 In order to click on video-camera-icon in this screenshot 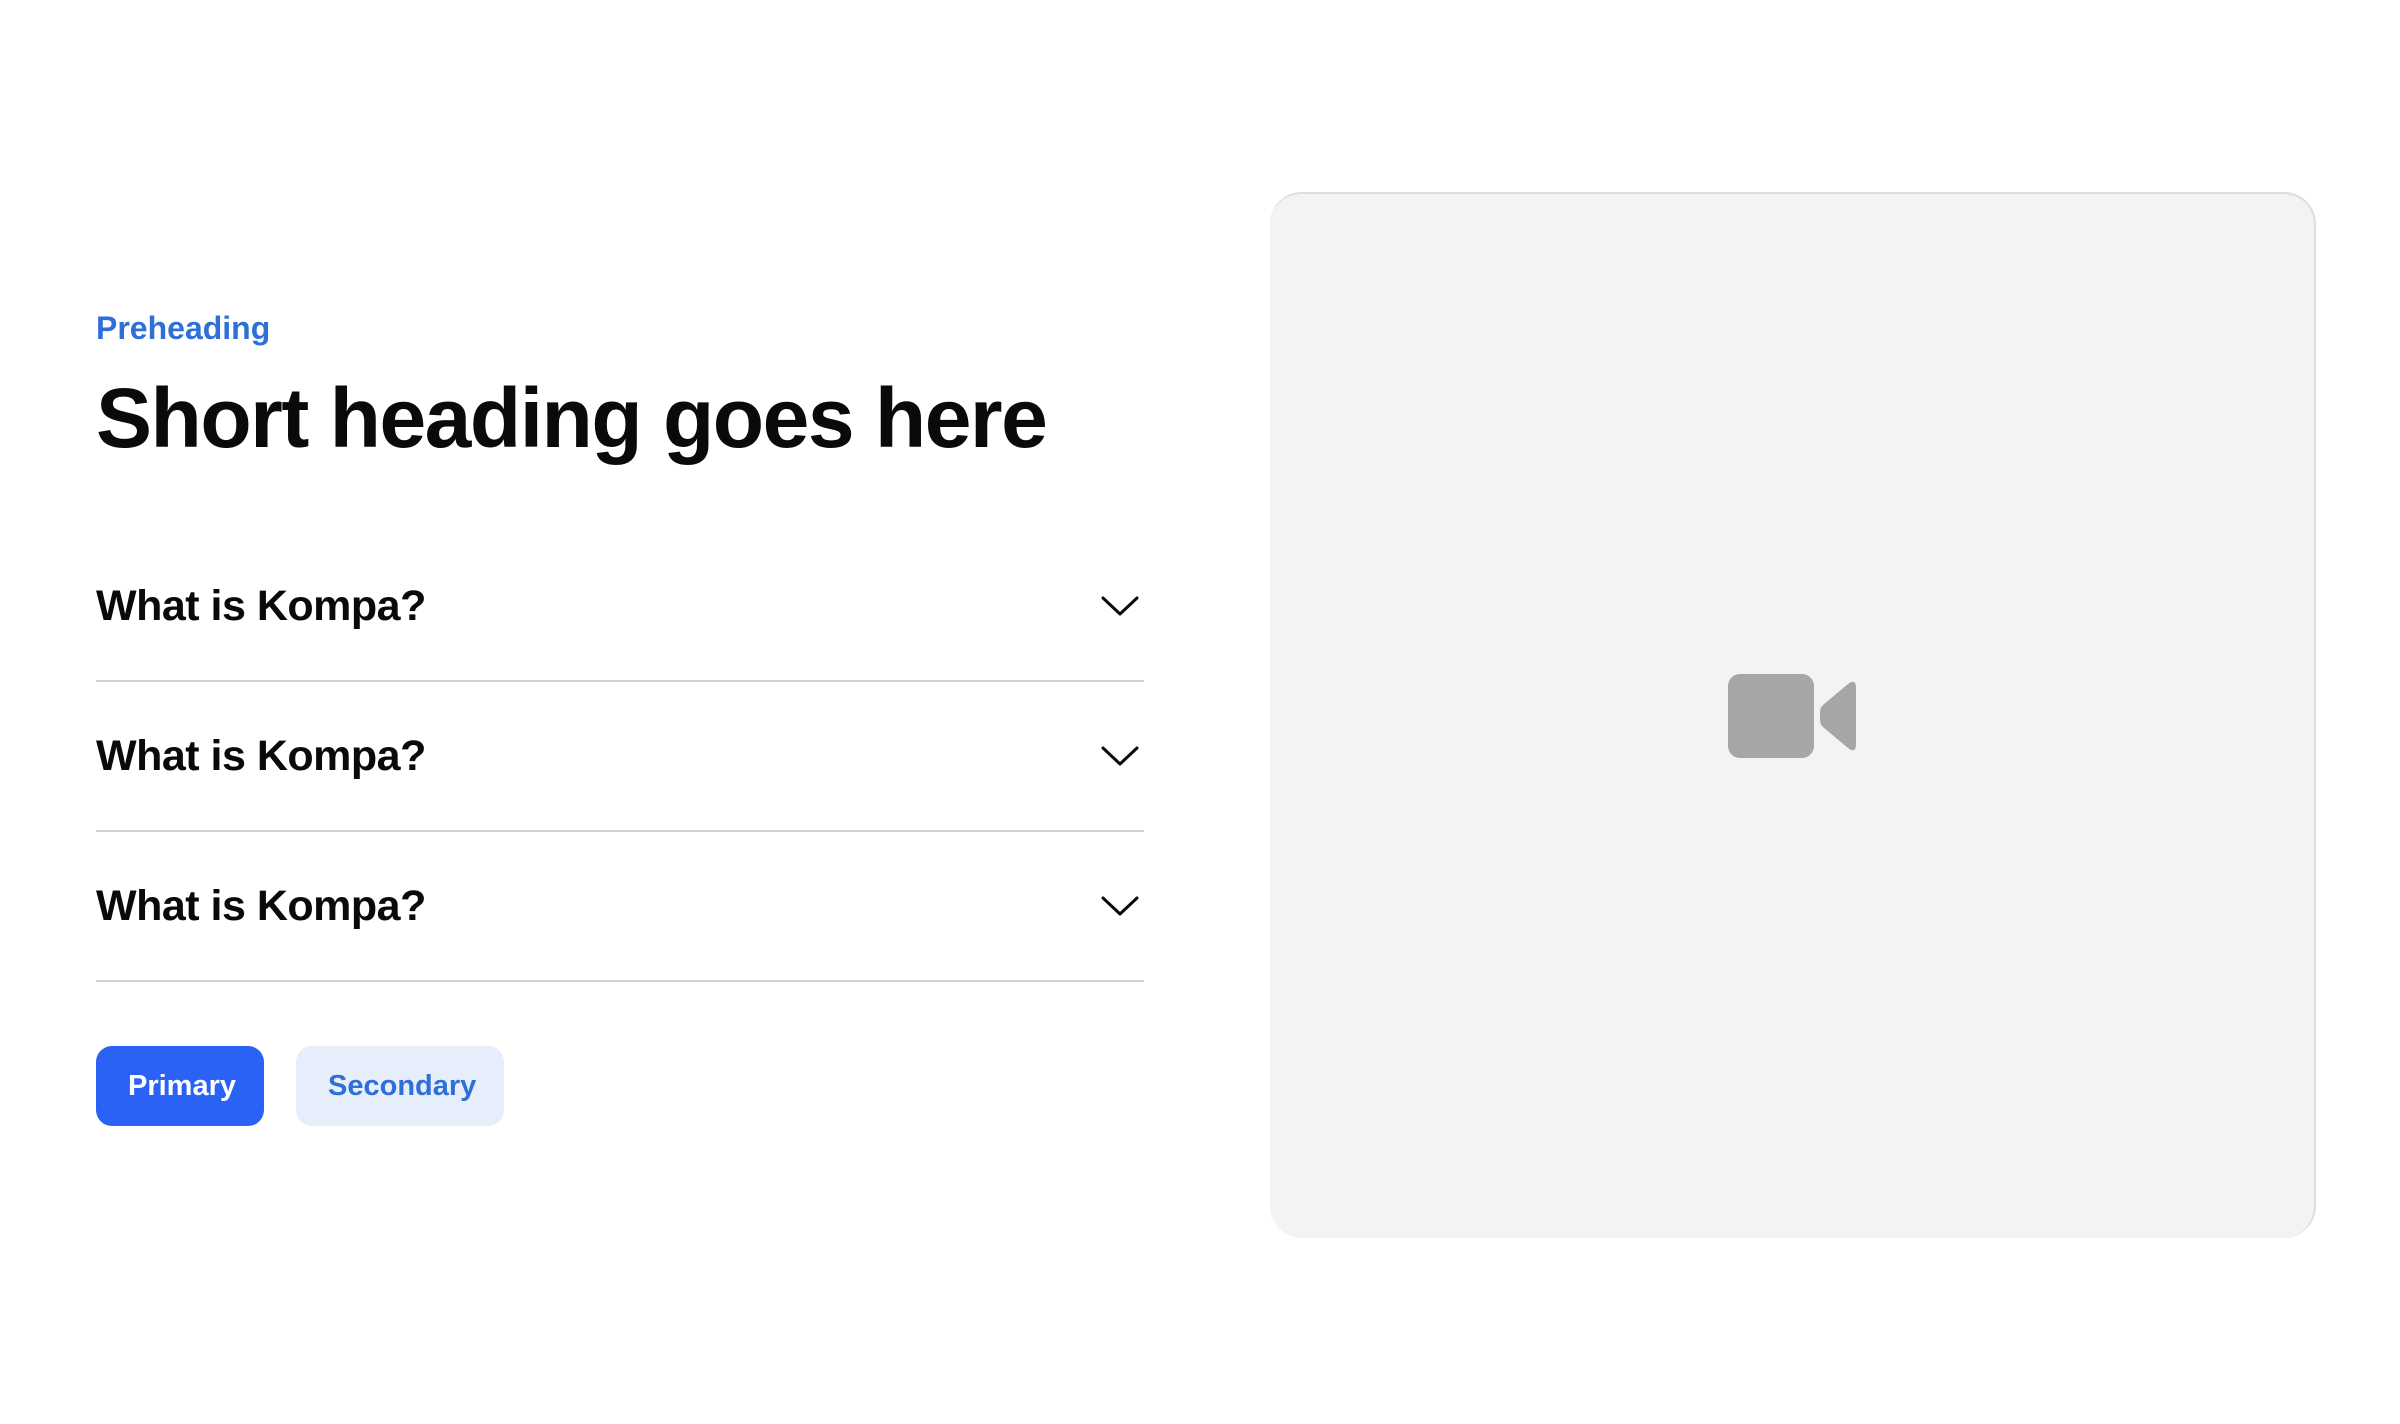, I will do `click(1792, 716)`.